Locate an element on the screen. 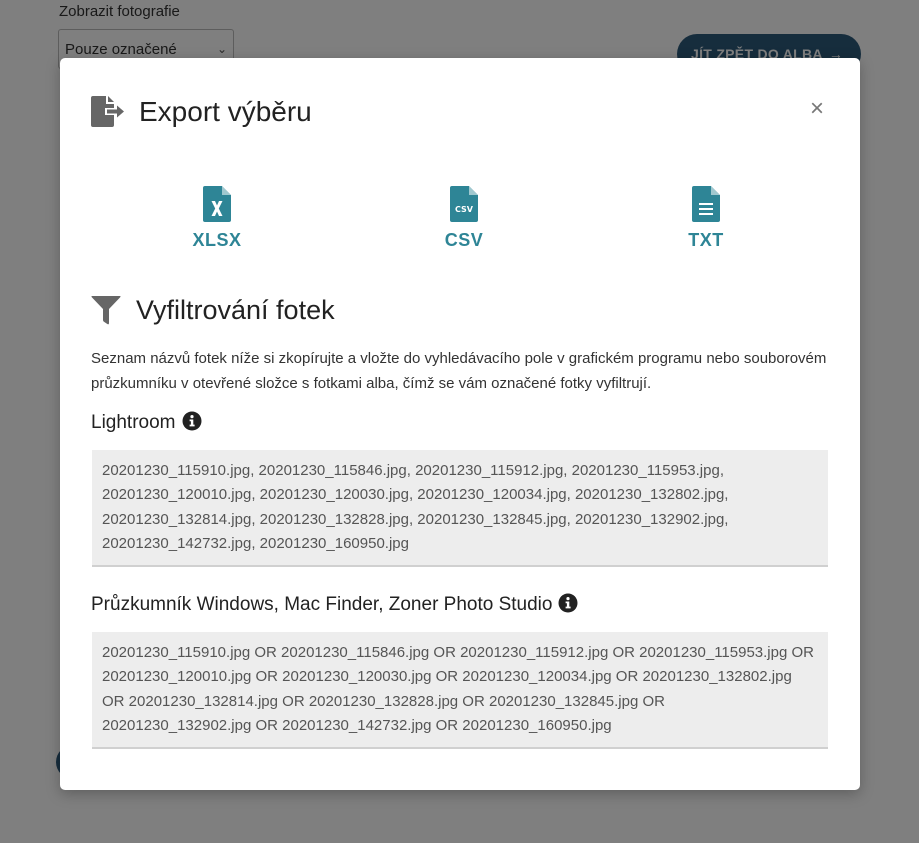 Image resolution: width=919 pixels, height=843 pixels. export-xlsx-button: XLSX is located at coordinates (217, 221).